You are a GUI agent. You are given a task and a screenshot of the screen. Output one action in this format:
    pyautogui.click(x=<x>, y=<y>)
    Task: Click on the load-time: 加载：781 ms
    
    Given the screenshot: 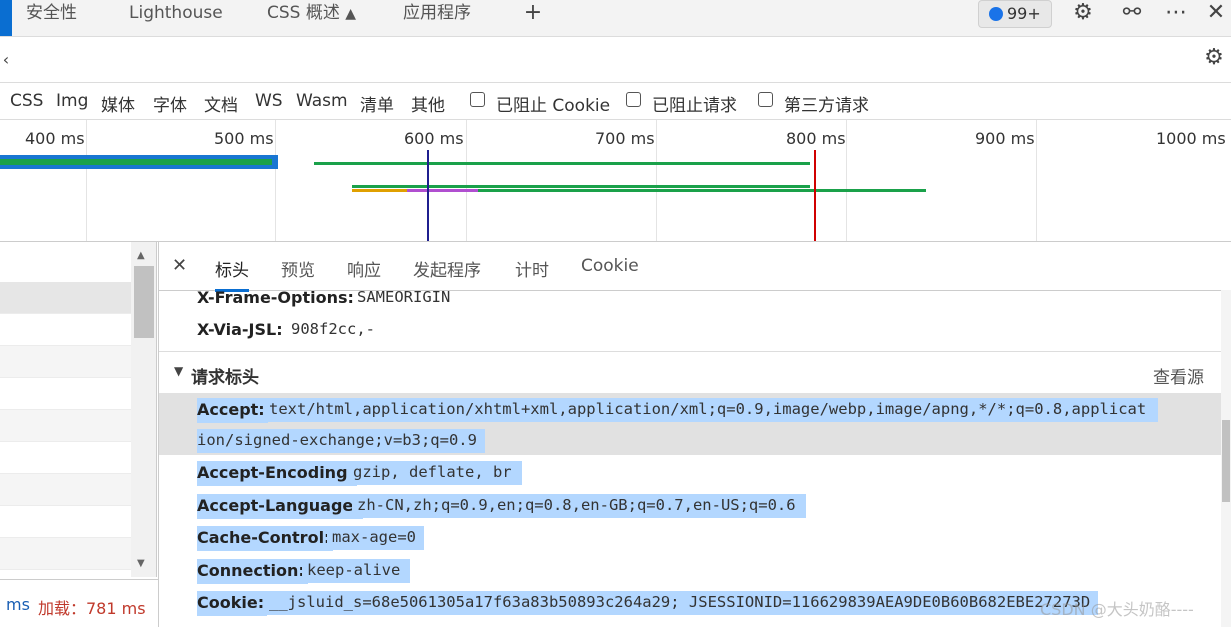 What is the action you would take?
    pyautogui.click(x=92, y=608)
    